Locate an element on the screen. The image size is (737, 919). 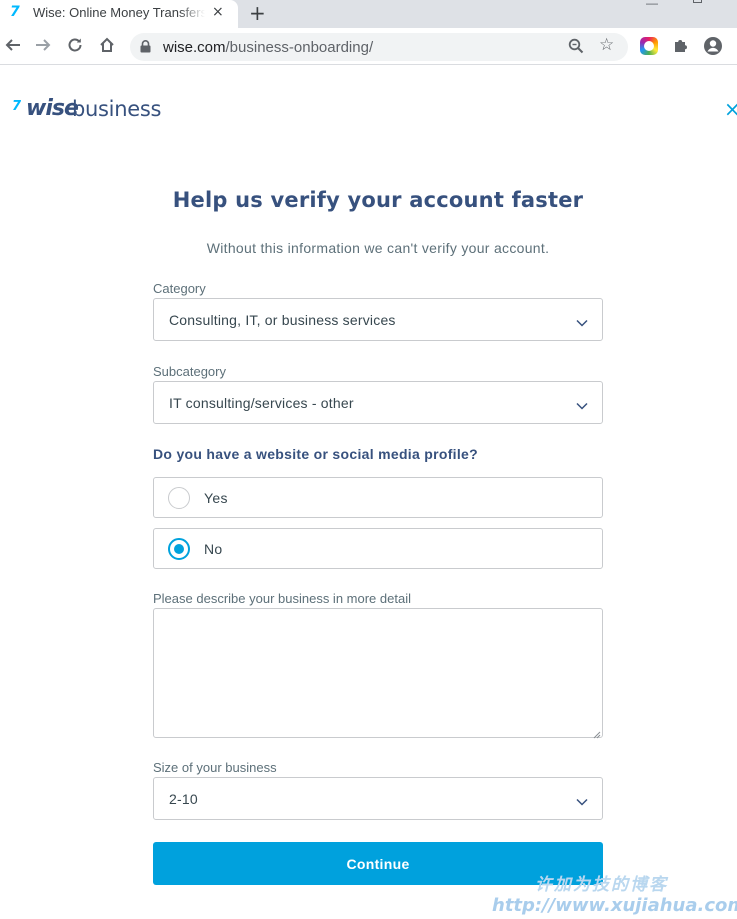
watermark-url-text: http://www.xujiahua.com is located at coordinates (614, 905).